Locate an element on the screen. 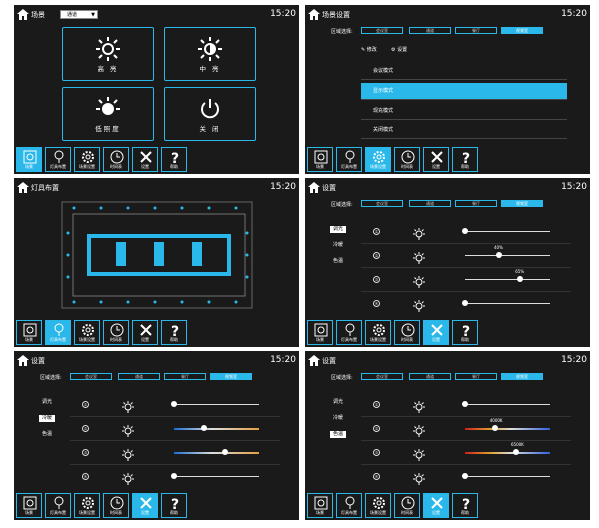 The width and height of the screenshot is (599, 528). mode-item: 关闭模式 is located at coordinates (464, 130).